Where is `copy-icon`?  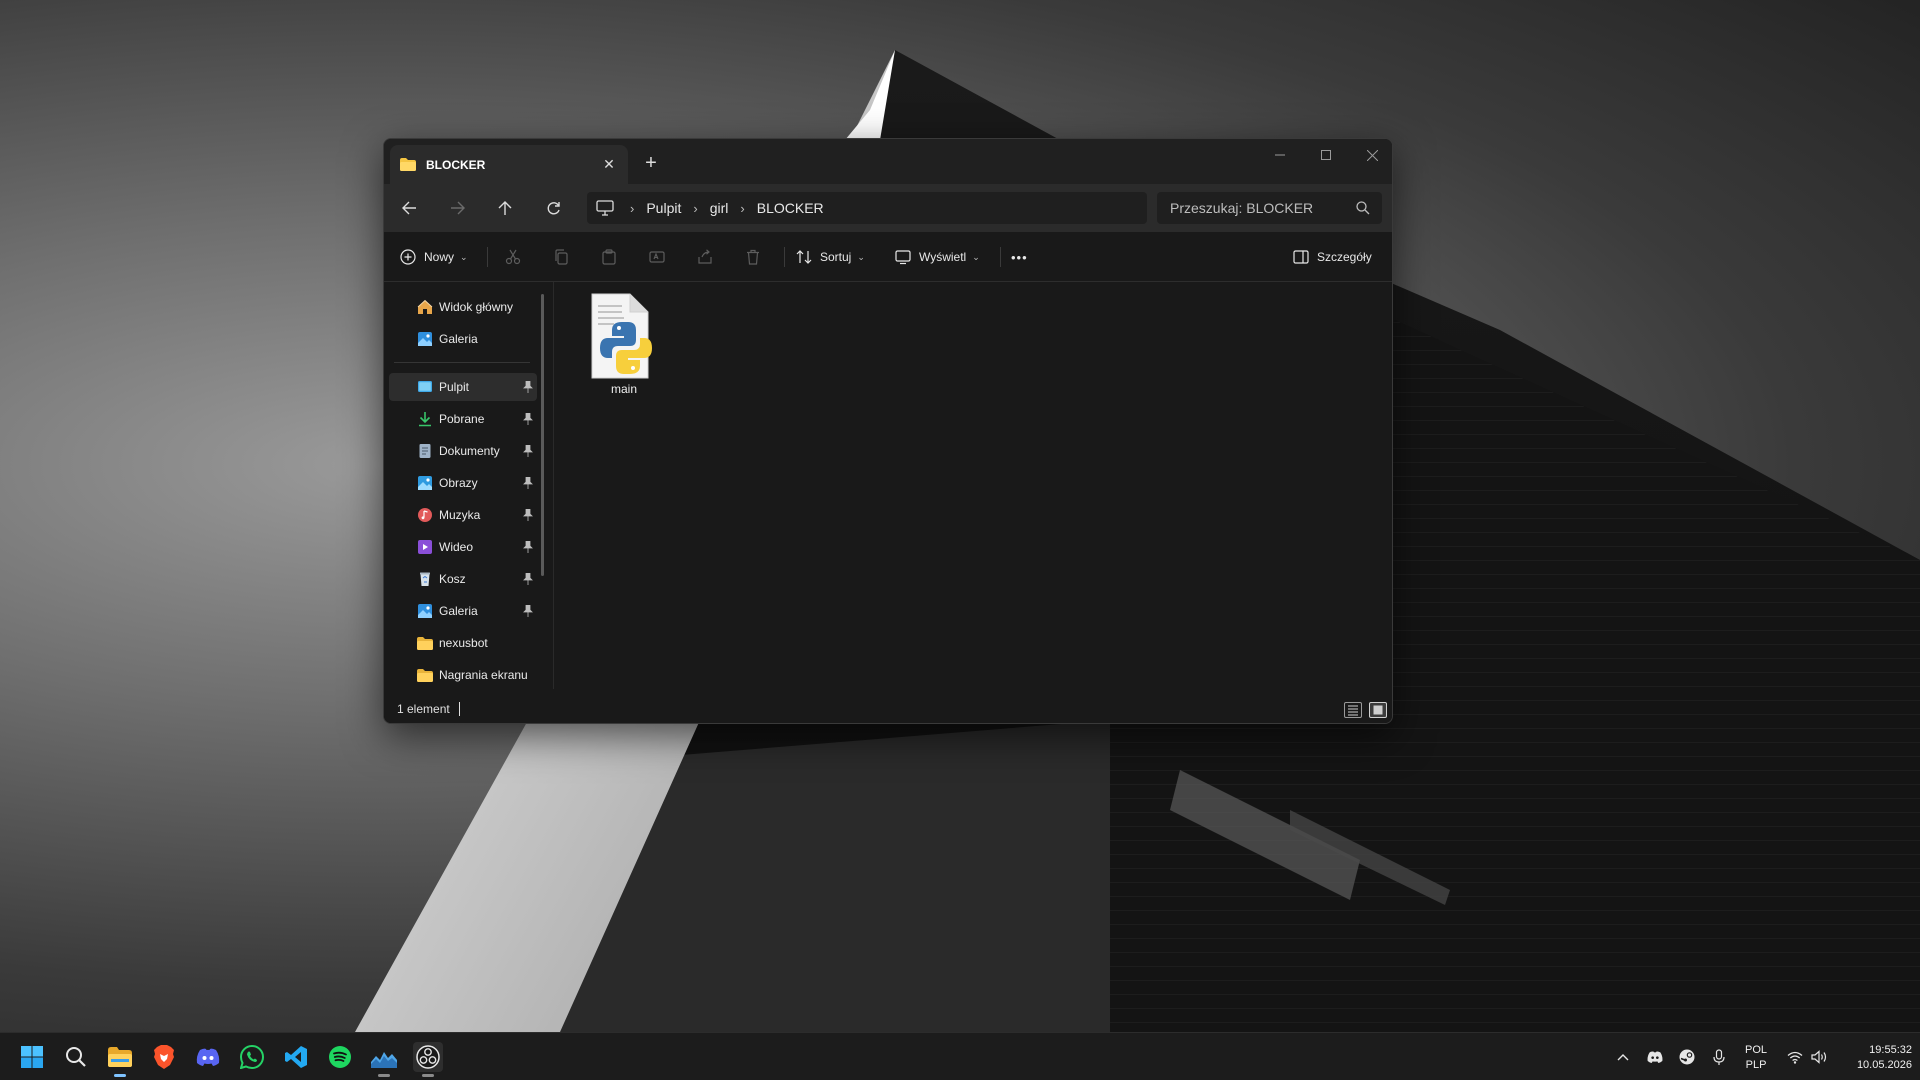
copy-icon is located at coordinates (561, 257).